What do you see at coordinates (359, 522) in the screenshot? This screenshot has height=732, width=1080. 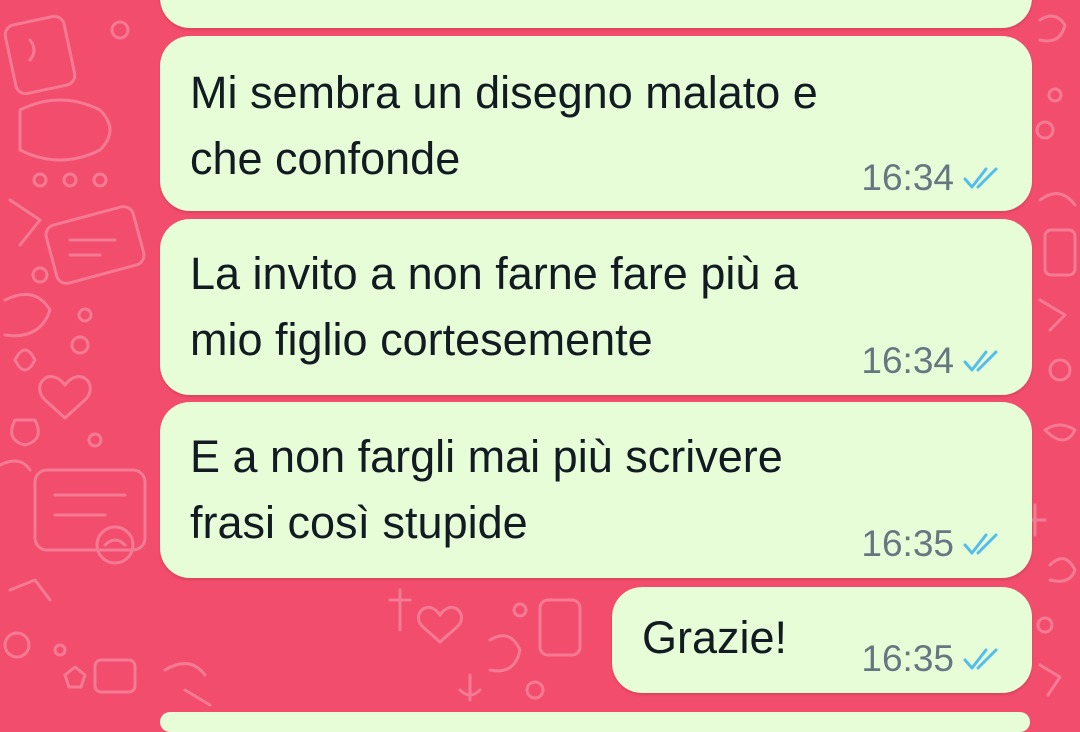 I see `message-text-line: frasi così stupide` at bounding box center [359, 522].